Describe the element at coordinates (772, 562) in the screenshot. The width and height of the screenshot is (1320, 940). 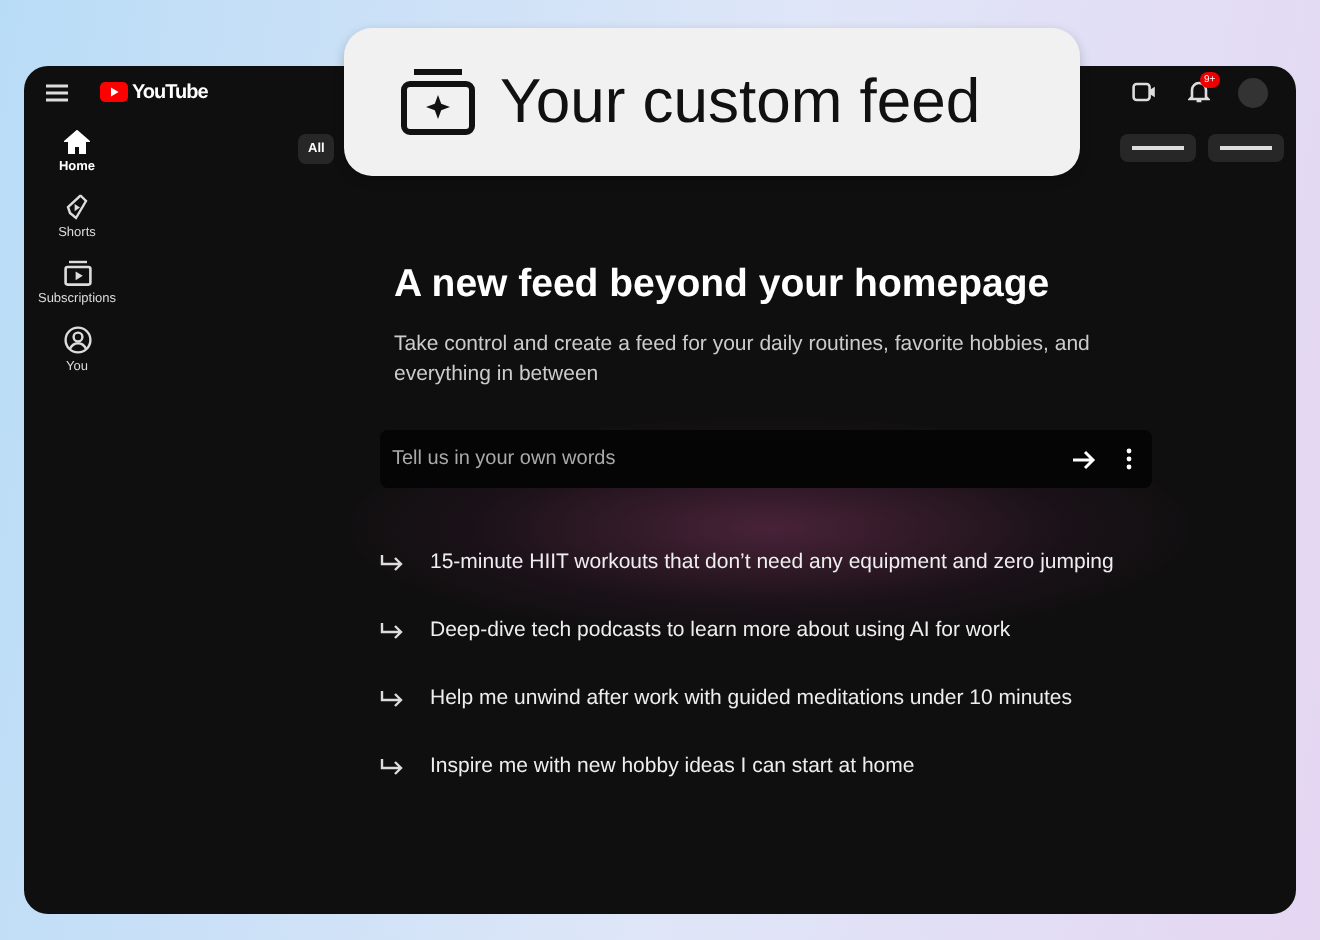
I see `suggestion-link: 15-minute HIIT workouts that don’t need any equipment and zero jumping` at that location.